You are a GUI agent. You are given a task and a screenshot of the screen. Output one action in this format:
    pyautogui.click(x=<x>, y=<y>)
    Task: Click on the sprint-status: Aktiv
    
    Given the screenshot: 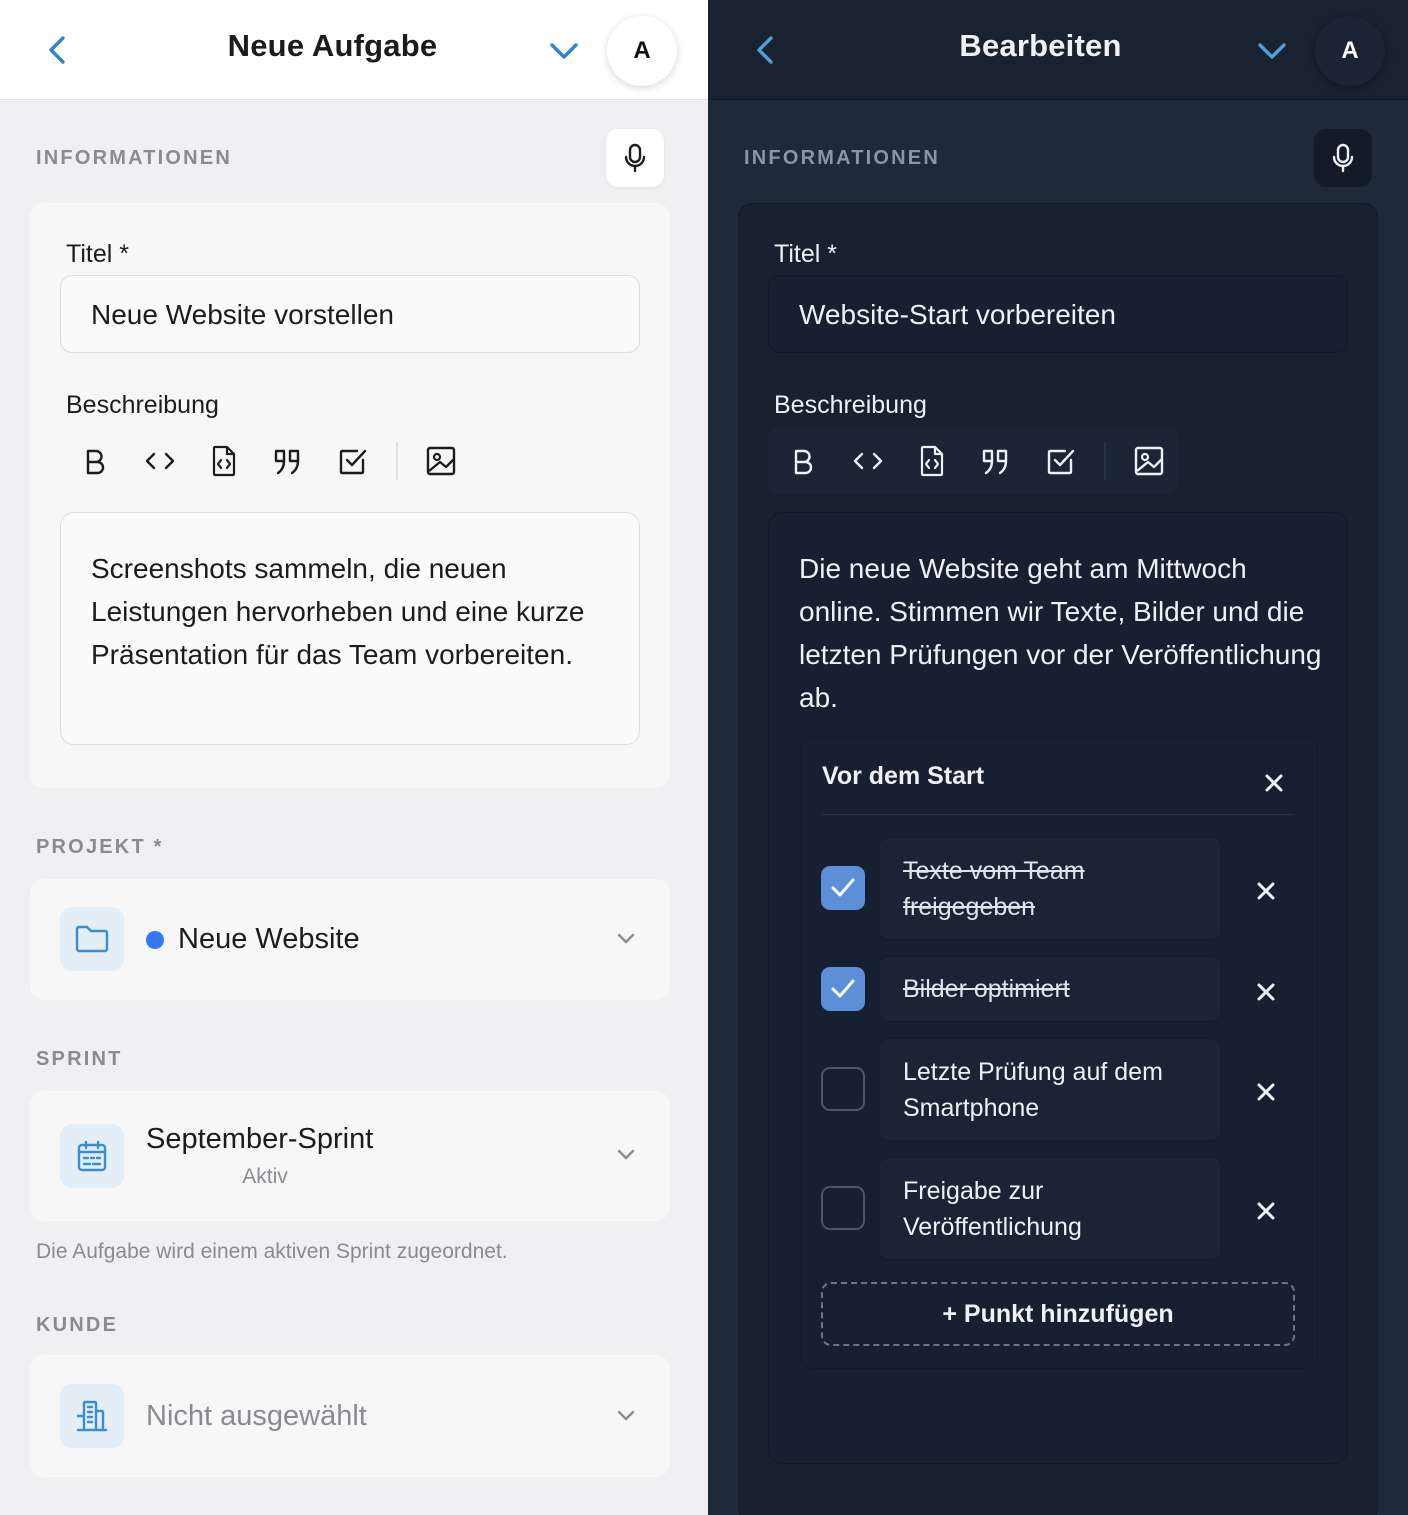 What is the action you would take?
    pyautogui.click(x=265, y=1176)
    